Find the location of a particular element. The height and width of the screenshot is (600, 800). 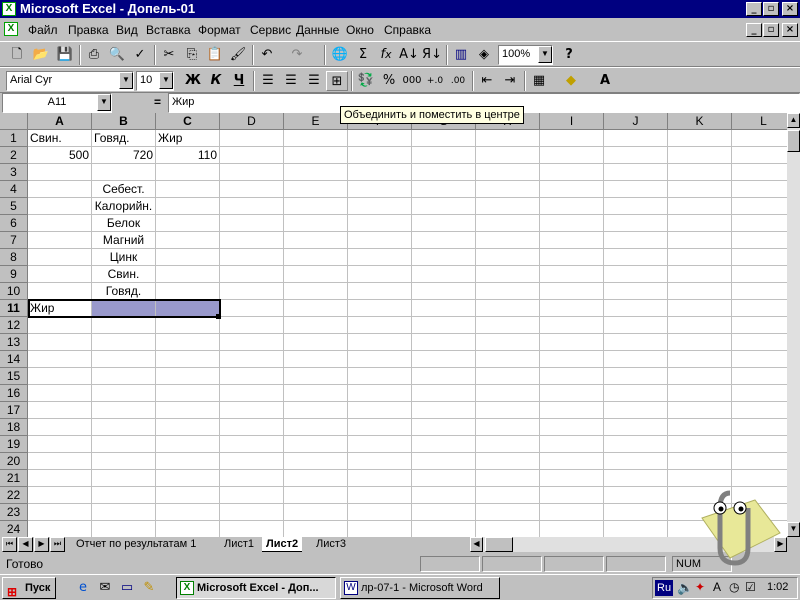

cell-f18 is located at coordinates (380, 427).